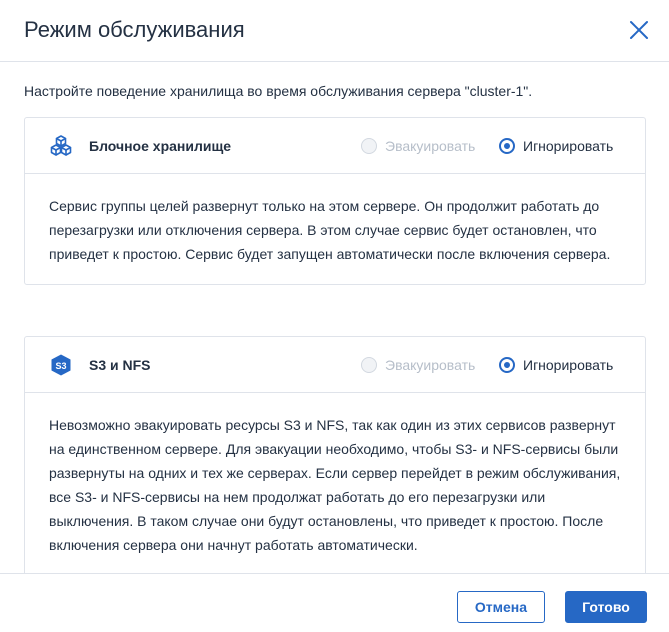 This screenshot has height=632, width=669. I want to click on close-button, so click(639, 30).